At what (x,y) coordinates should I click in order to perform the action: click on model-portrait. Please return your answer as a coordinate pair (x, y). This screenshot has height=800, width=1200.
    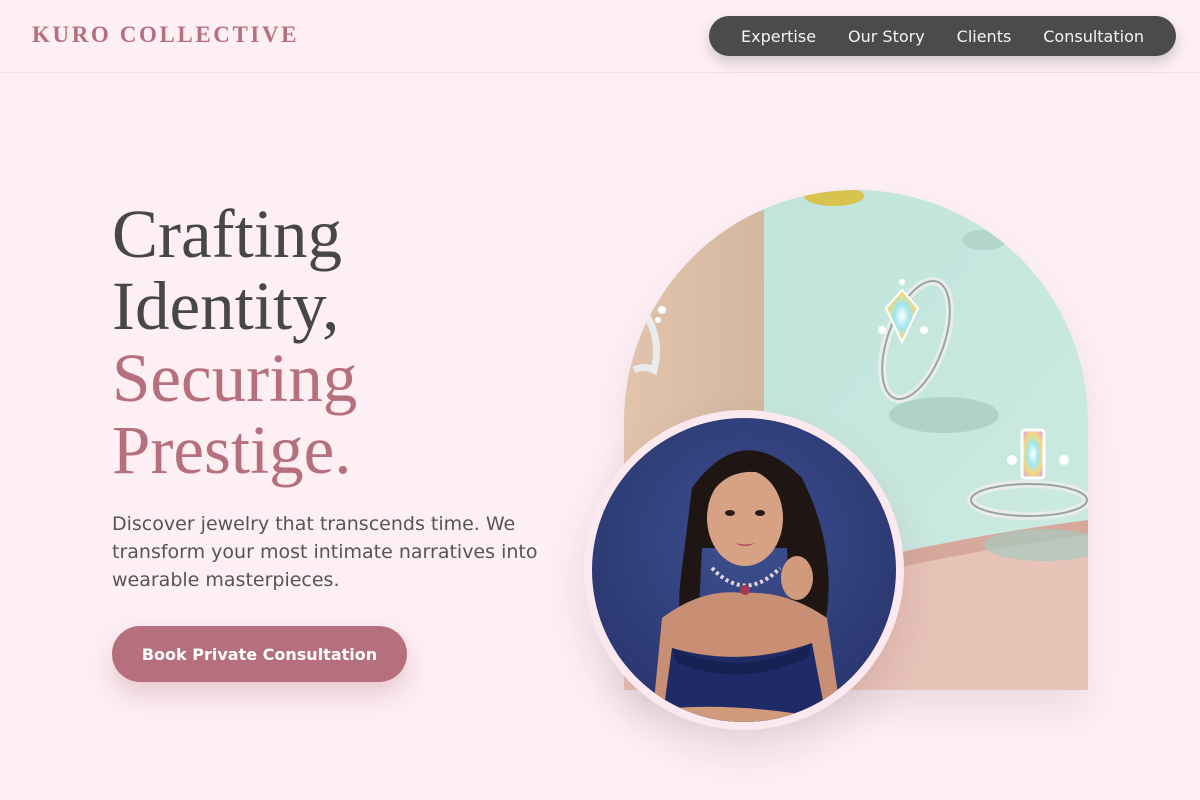
    Looking at the image, I should click on (744, 570).